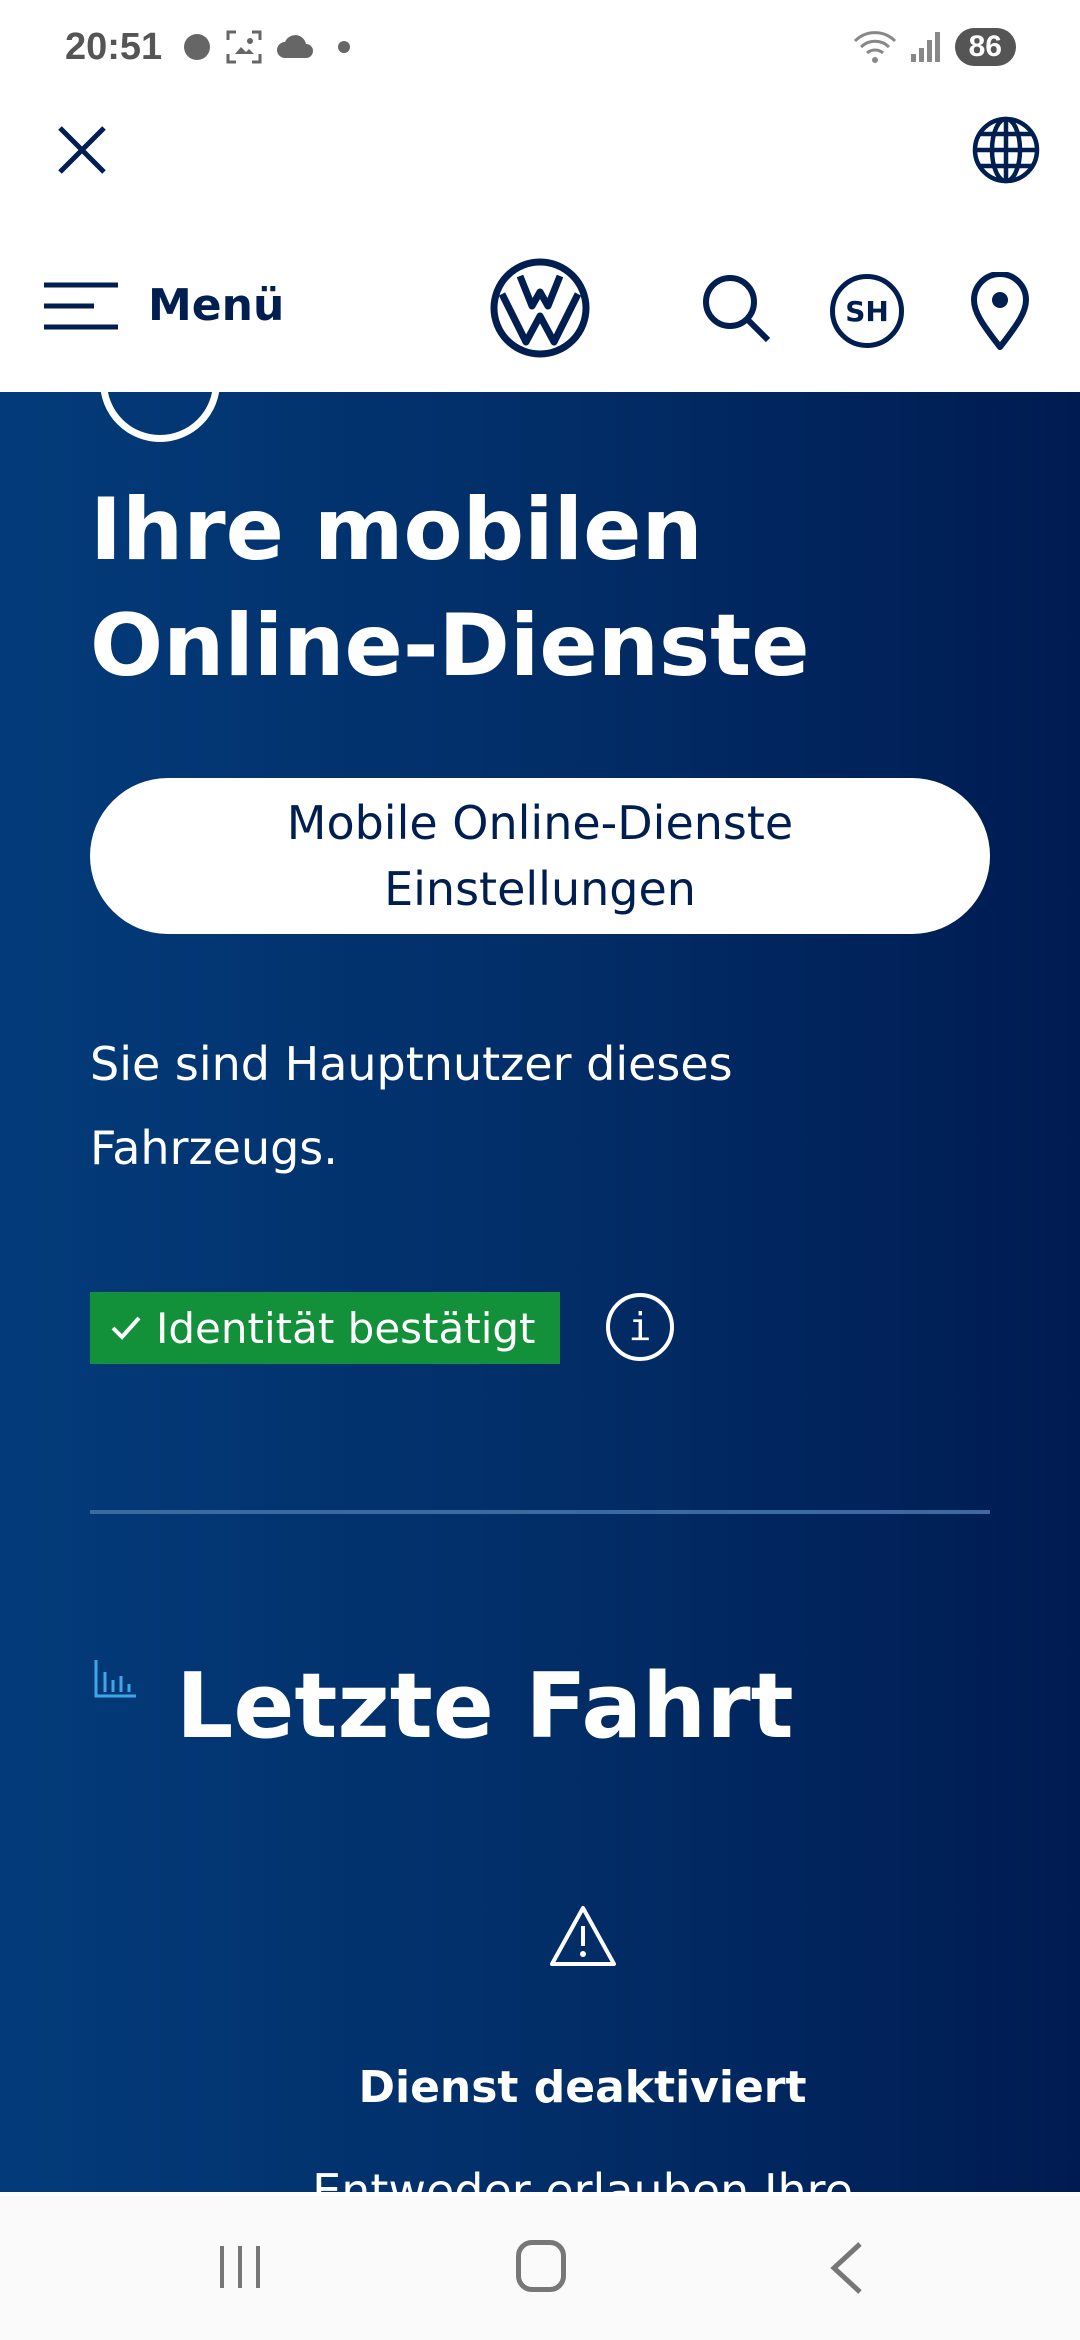 This screenshot has width=1080, height=2340. What do you see at coordinates (114, 47) in the screenshot?
I see `status-time: 20:51` at bounding box center [114, 47].